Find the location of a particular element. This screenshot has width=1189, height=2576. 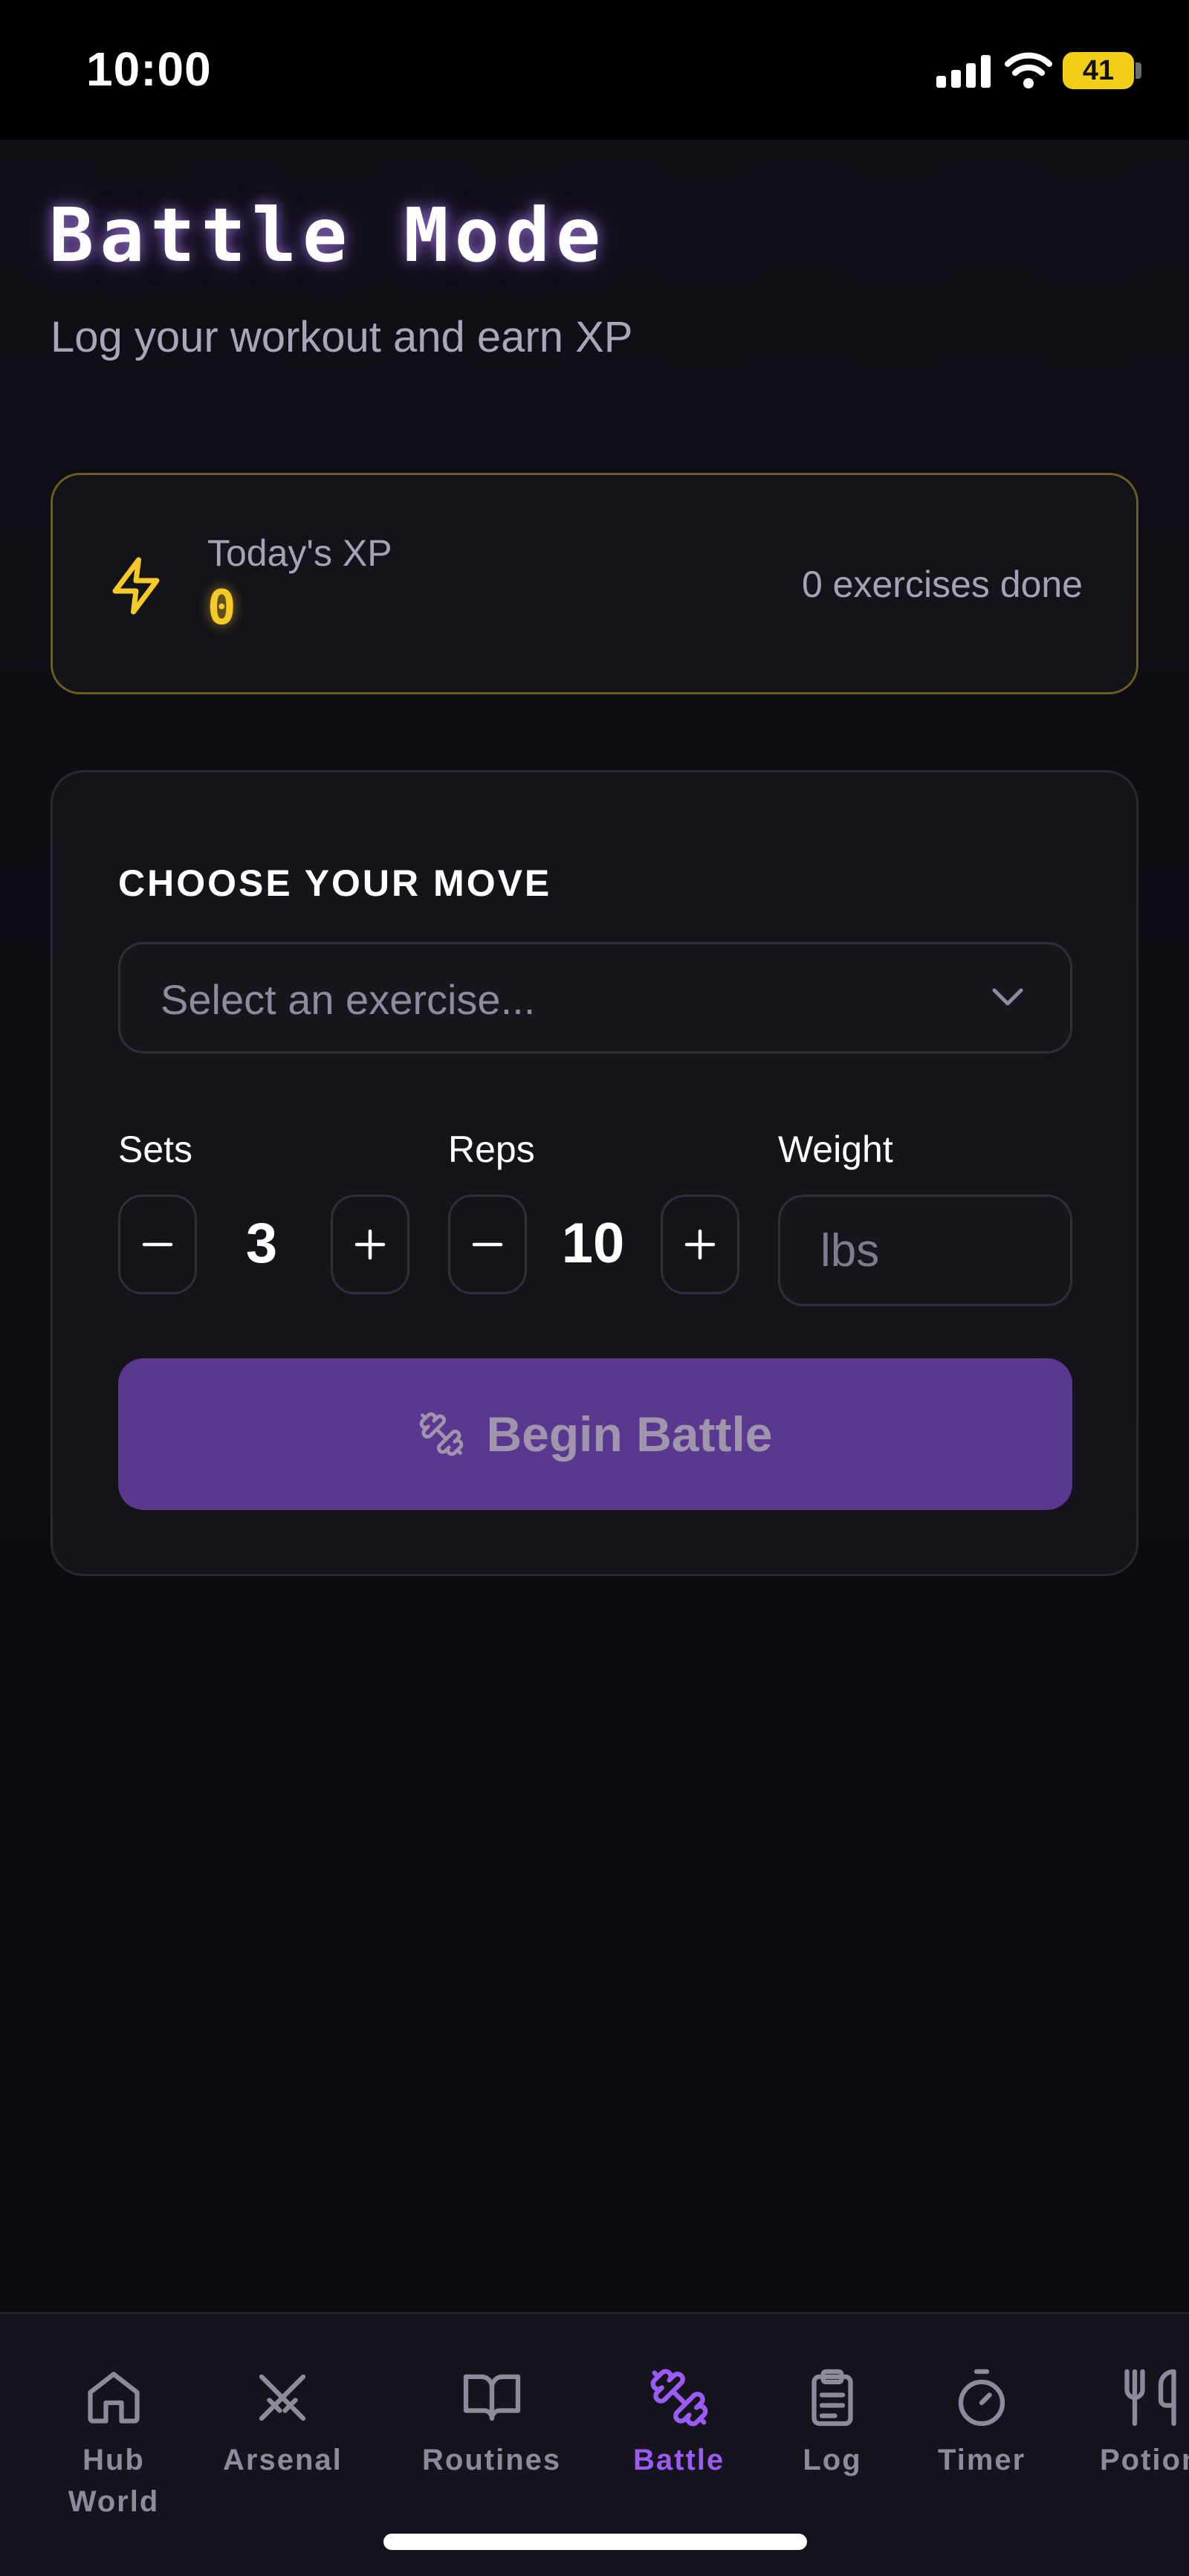

exercises-done-count: 0 exercises done is located at coordinates (942, 584).